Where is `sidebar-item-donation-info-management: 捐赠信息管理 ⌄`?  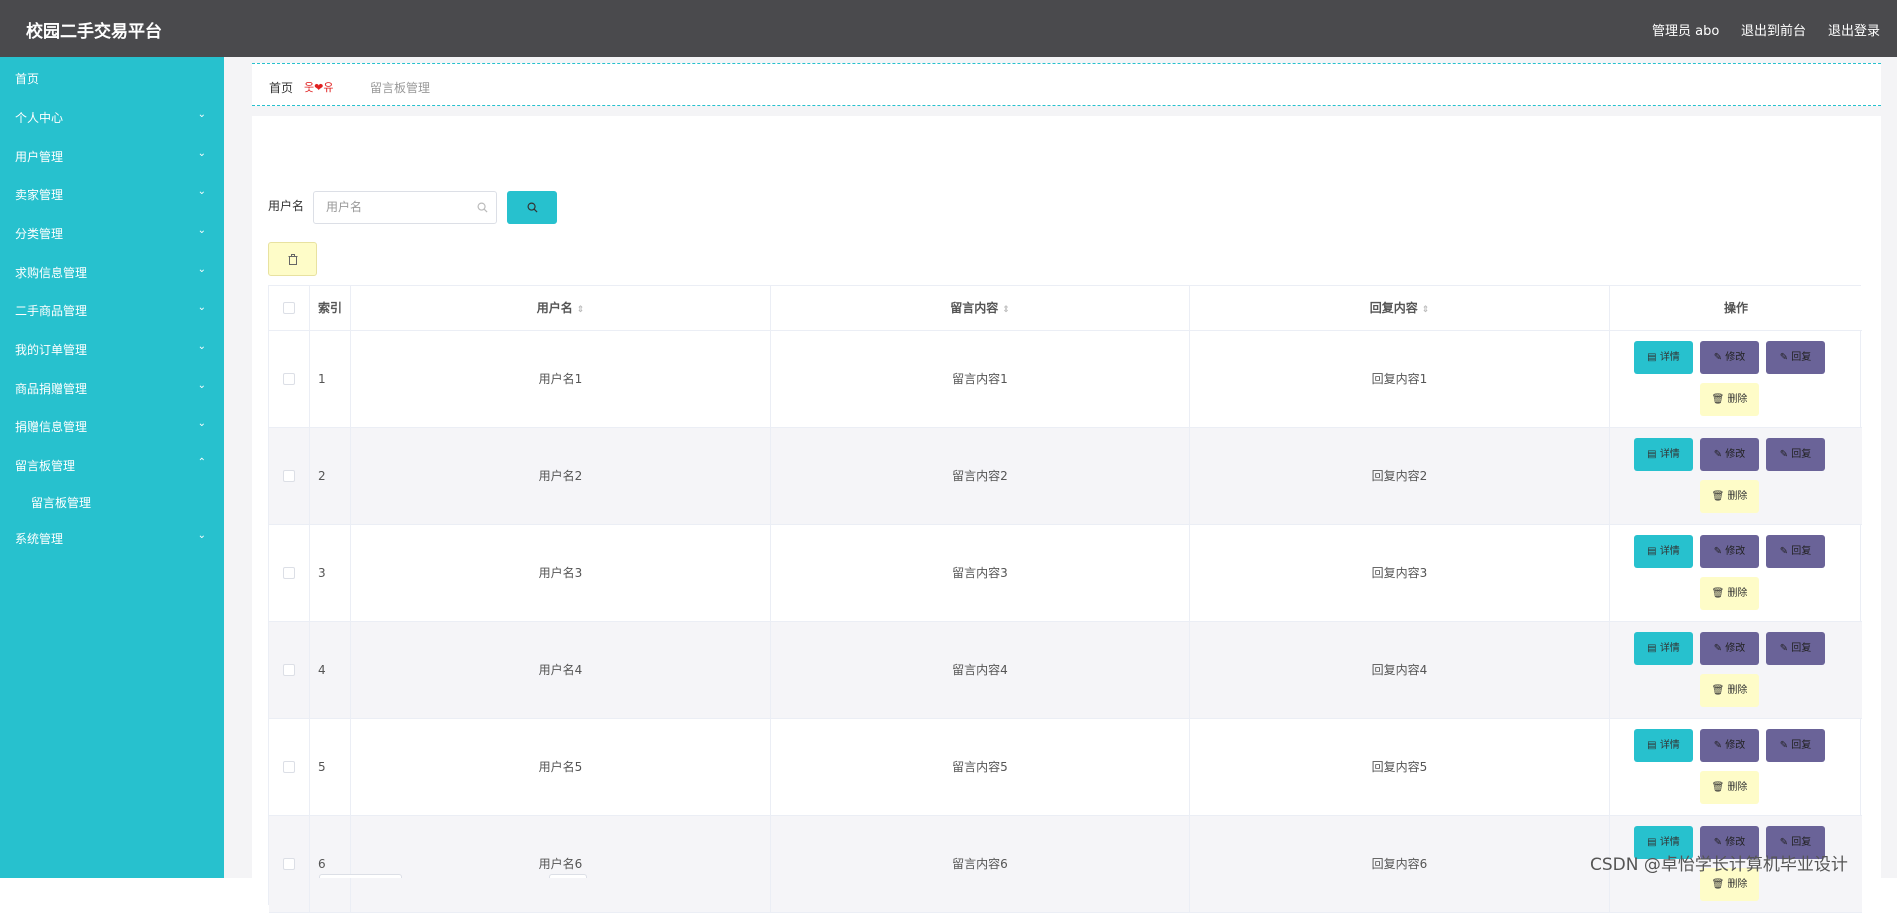
sidebar-item-donation-info-management: 捐赠信息管理 ⌄ is located at coordinates (112, 425).